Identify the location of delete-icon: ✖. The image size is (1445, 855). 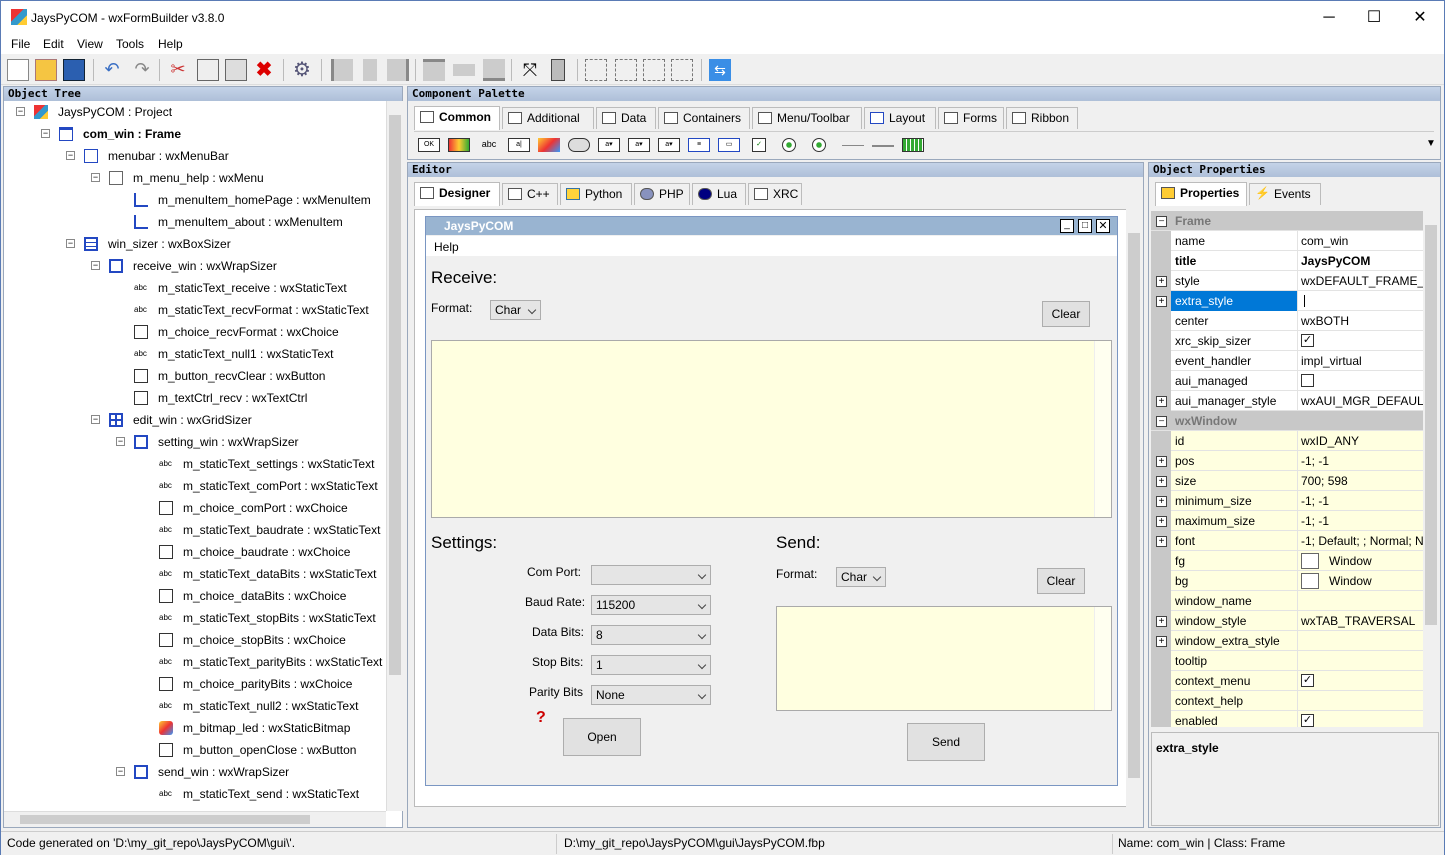
(264, 70).